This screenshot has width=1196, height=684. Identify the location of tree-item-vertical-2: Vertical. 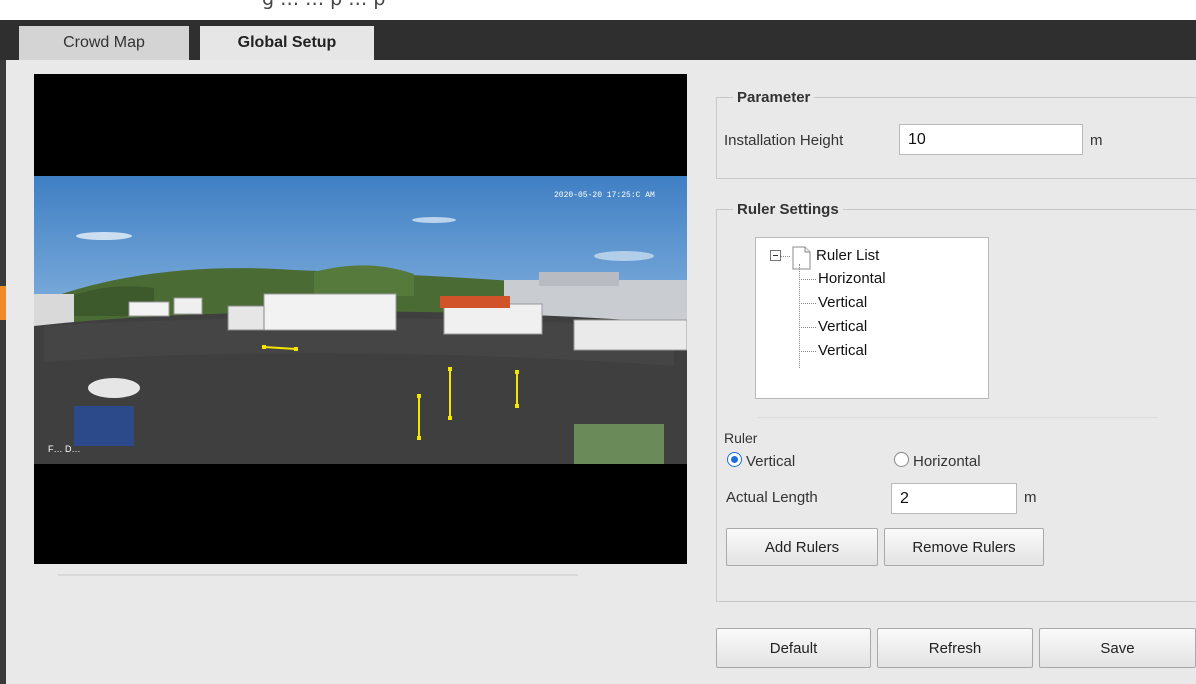
(842, 326).